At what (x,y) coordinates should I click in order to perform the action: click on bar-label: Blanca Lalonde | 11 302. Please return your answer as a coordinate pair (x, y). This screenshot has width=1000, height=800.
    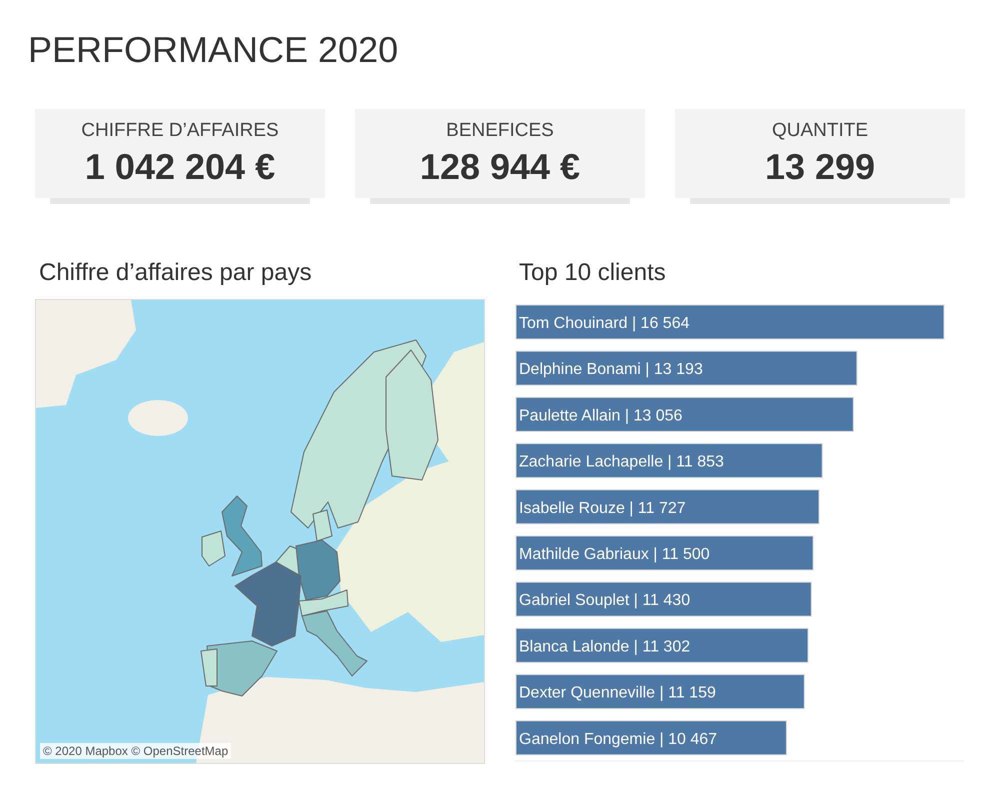
    Looking at the image, I should click on (604, 647).